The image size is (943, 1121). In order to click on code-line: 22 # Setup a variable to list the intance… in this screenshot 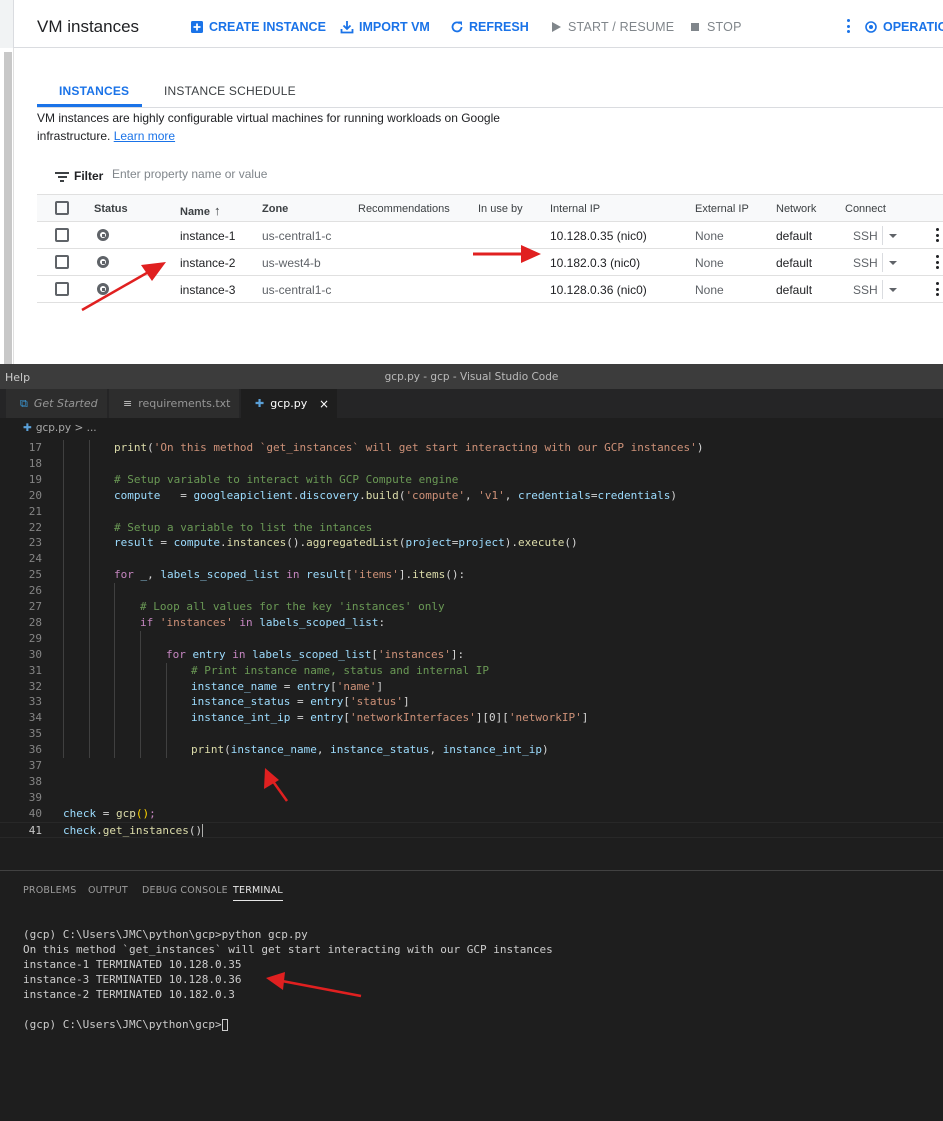, I will do `click(471, 527)`.